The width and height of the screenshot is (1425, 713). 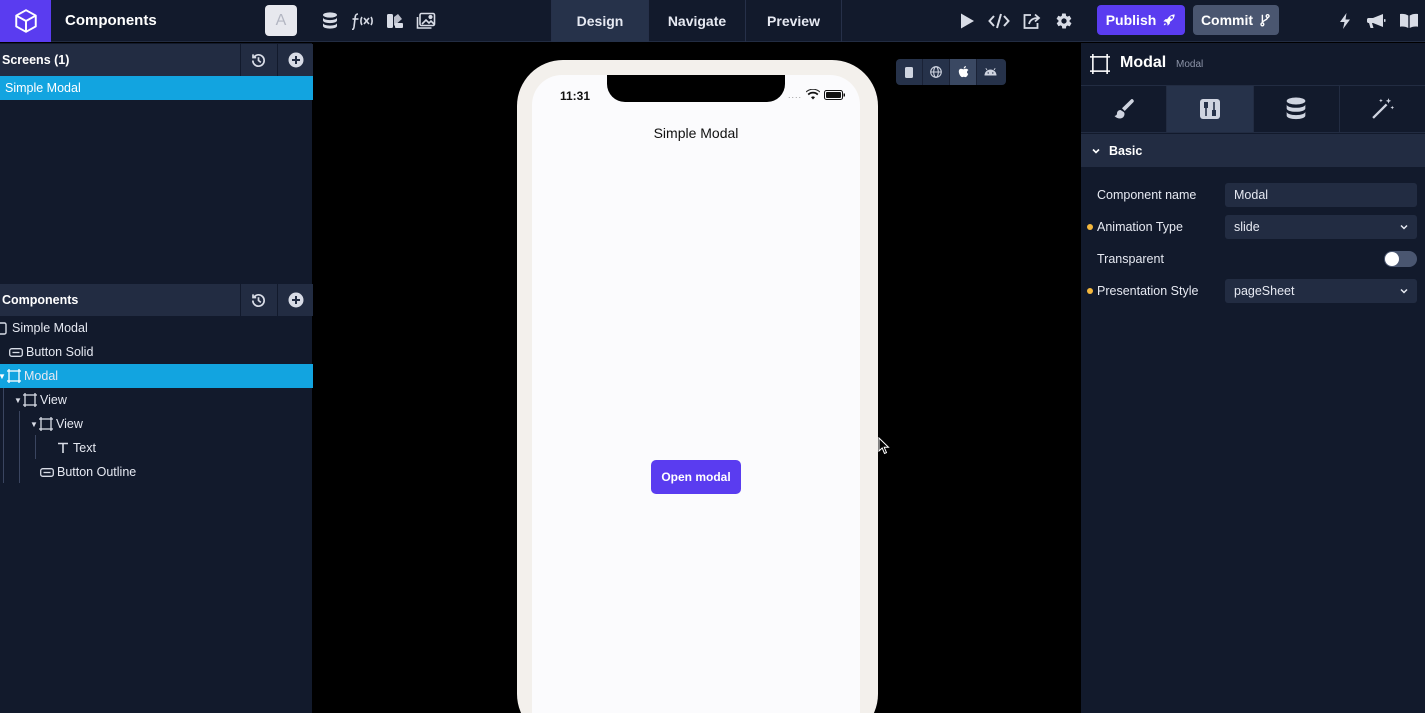 What do you see at coordinates (295, 60) in the screenshot?
I see `add-screen-button` at bounding box center [295, 60].